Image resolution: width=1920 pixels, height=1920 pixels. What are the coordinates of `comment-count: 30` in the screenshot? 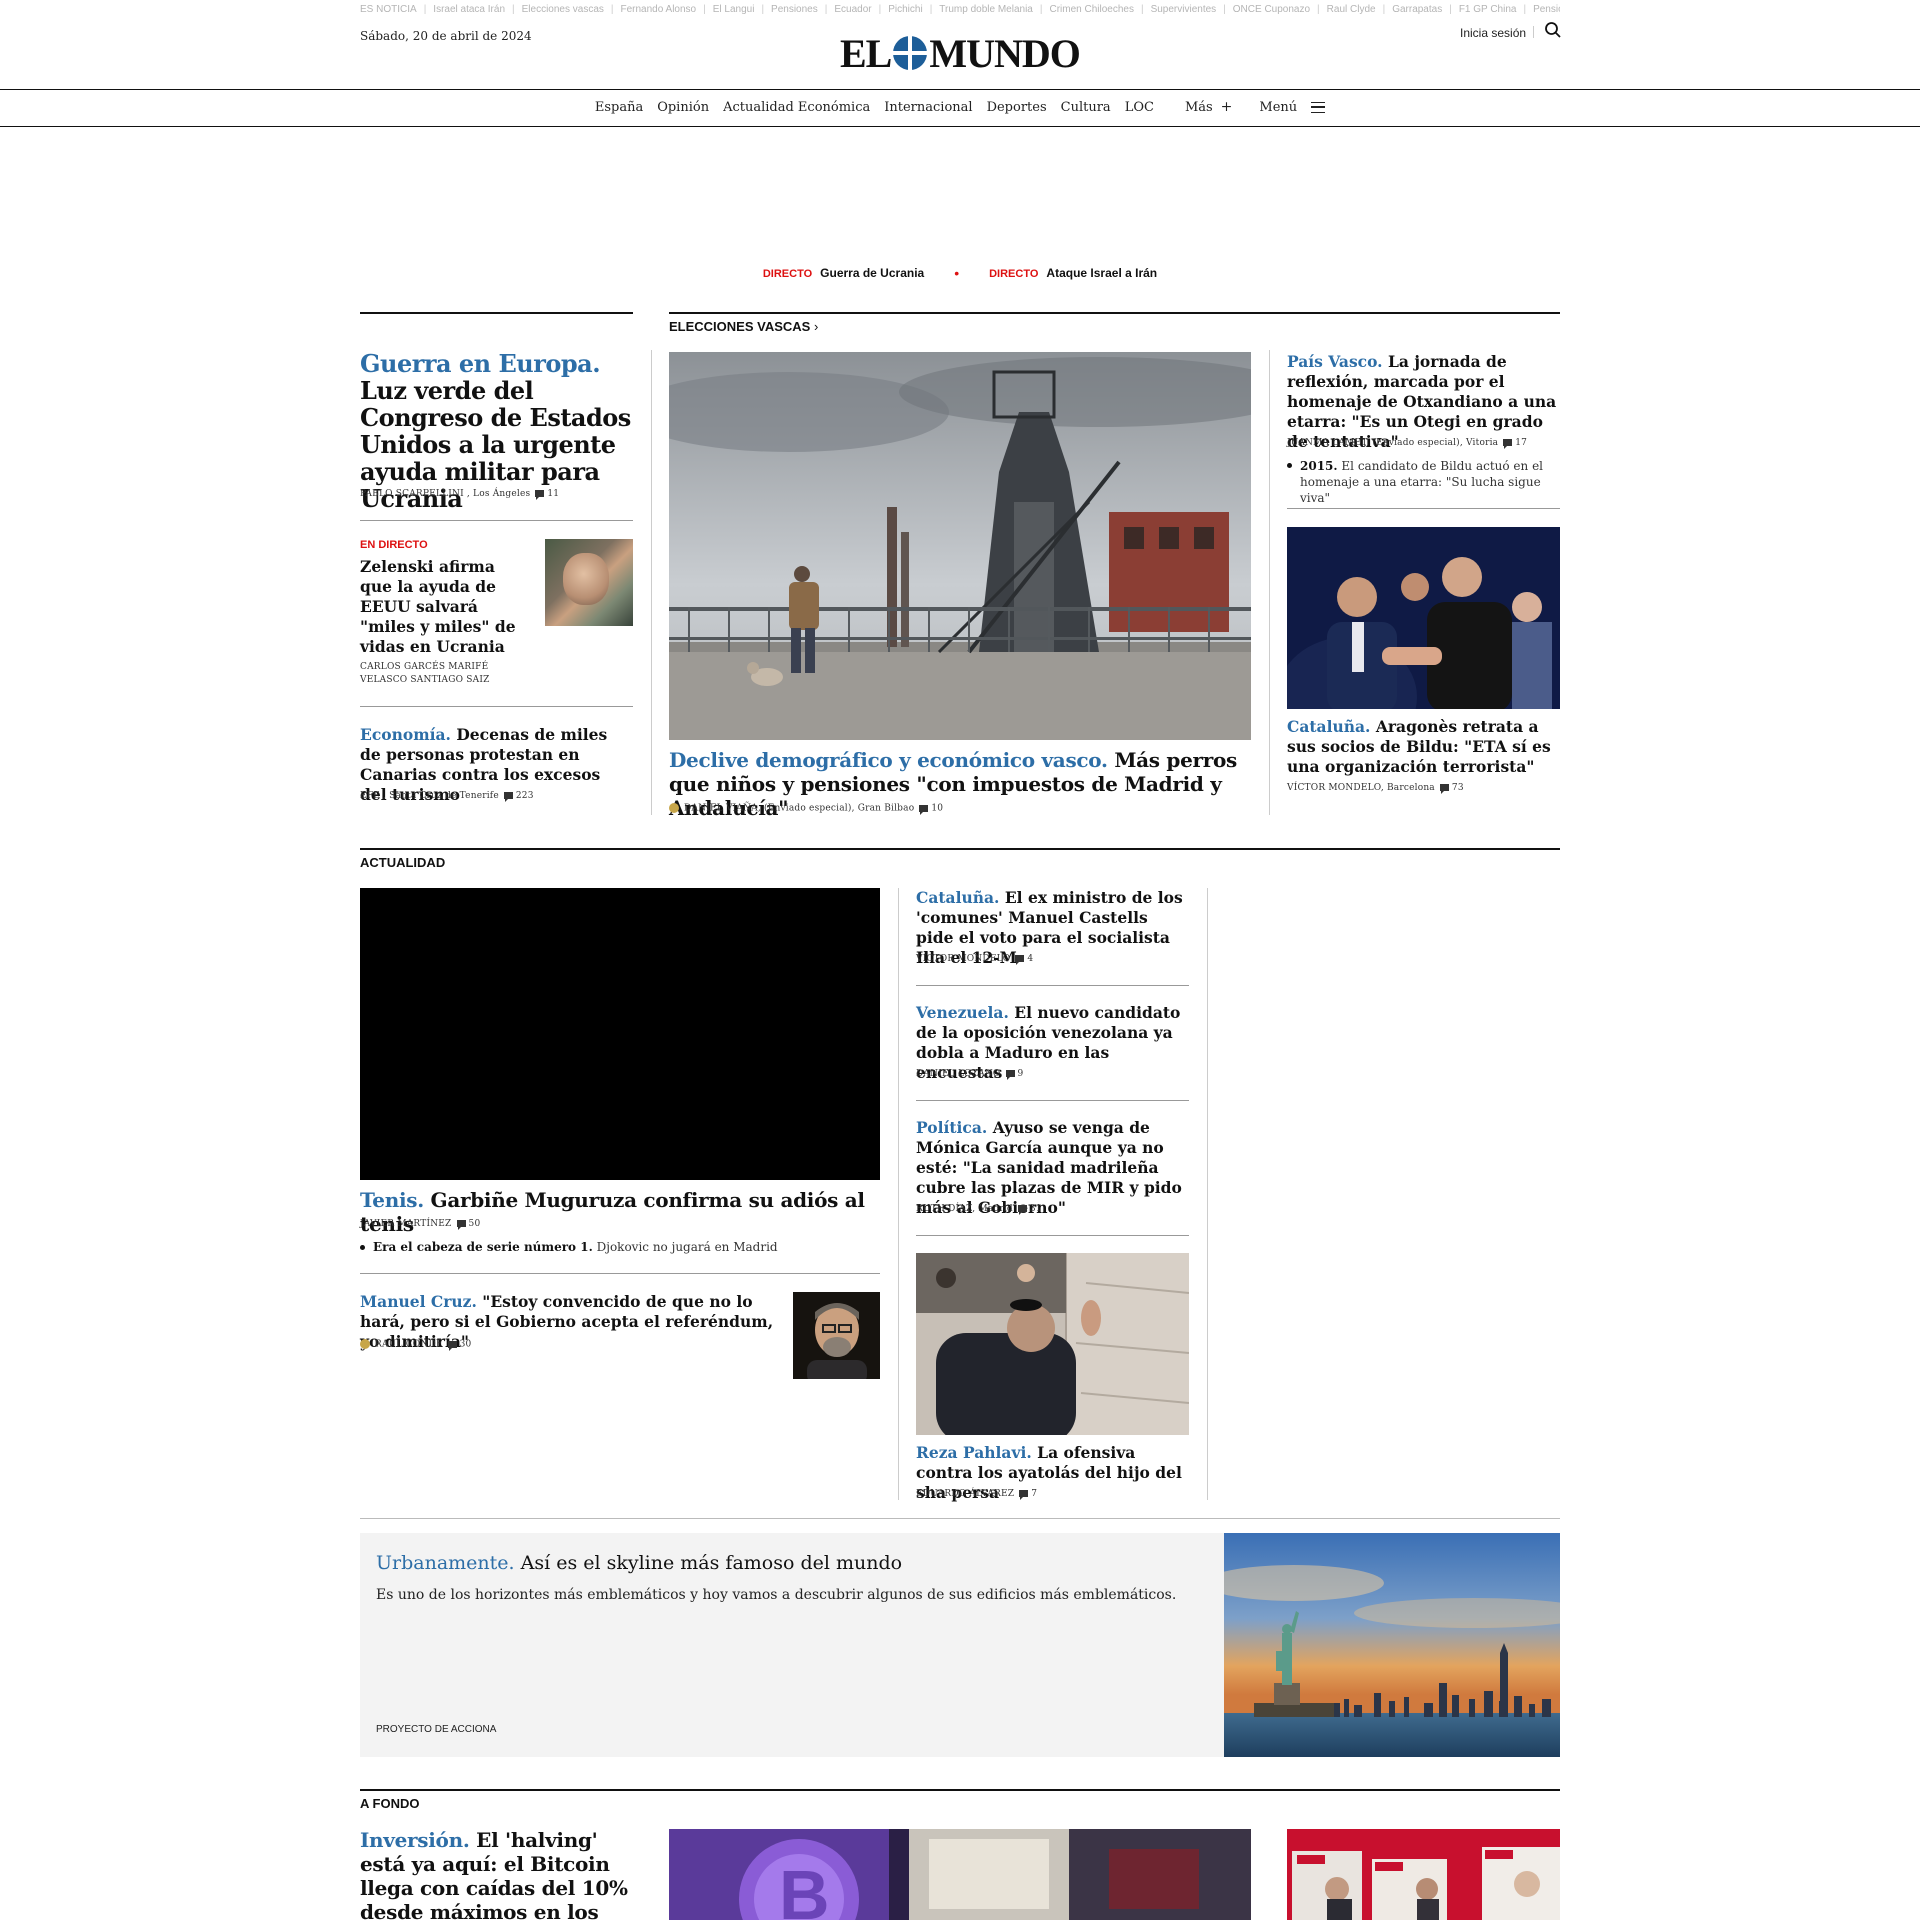 It's located at (466, 1345).